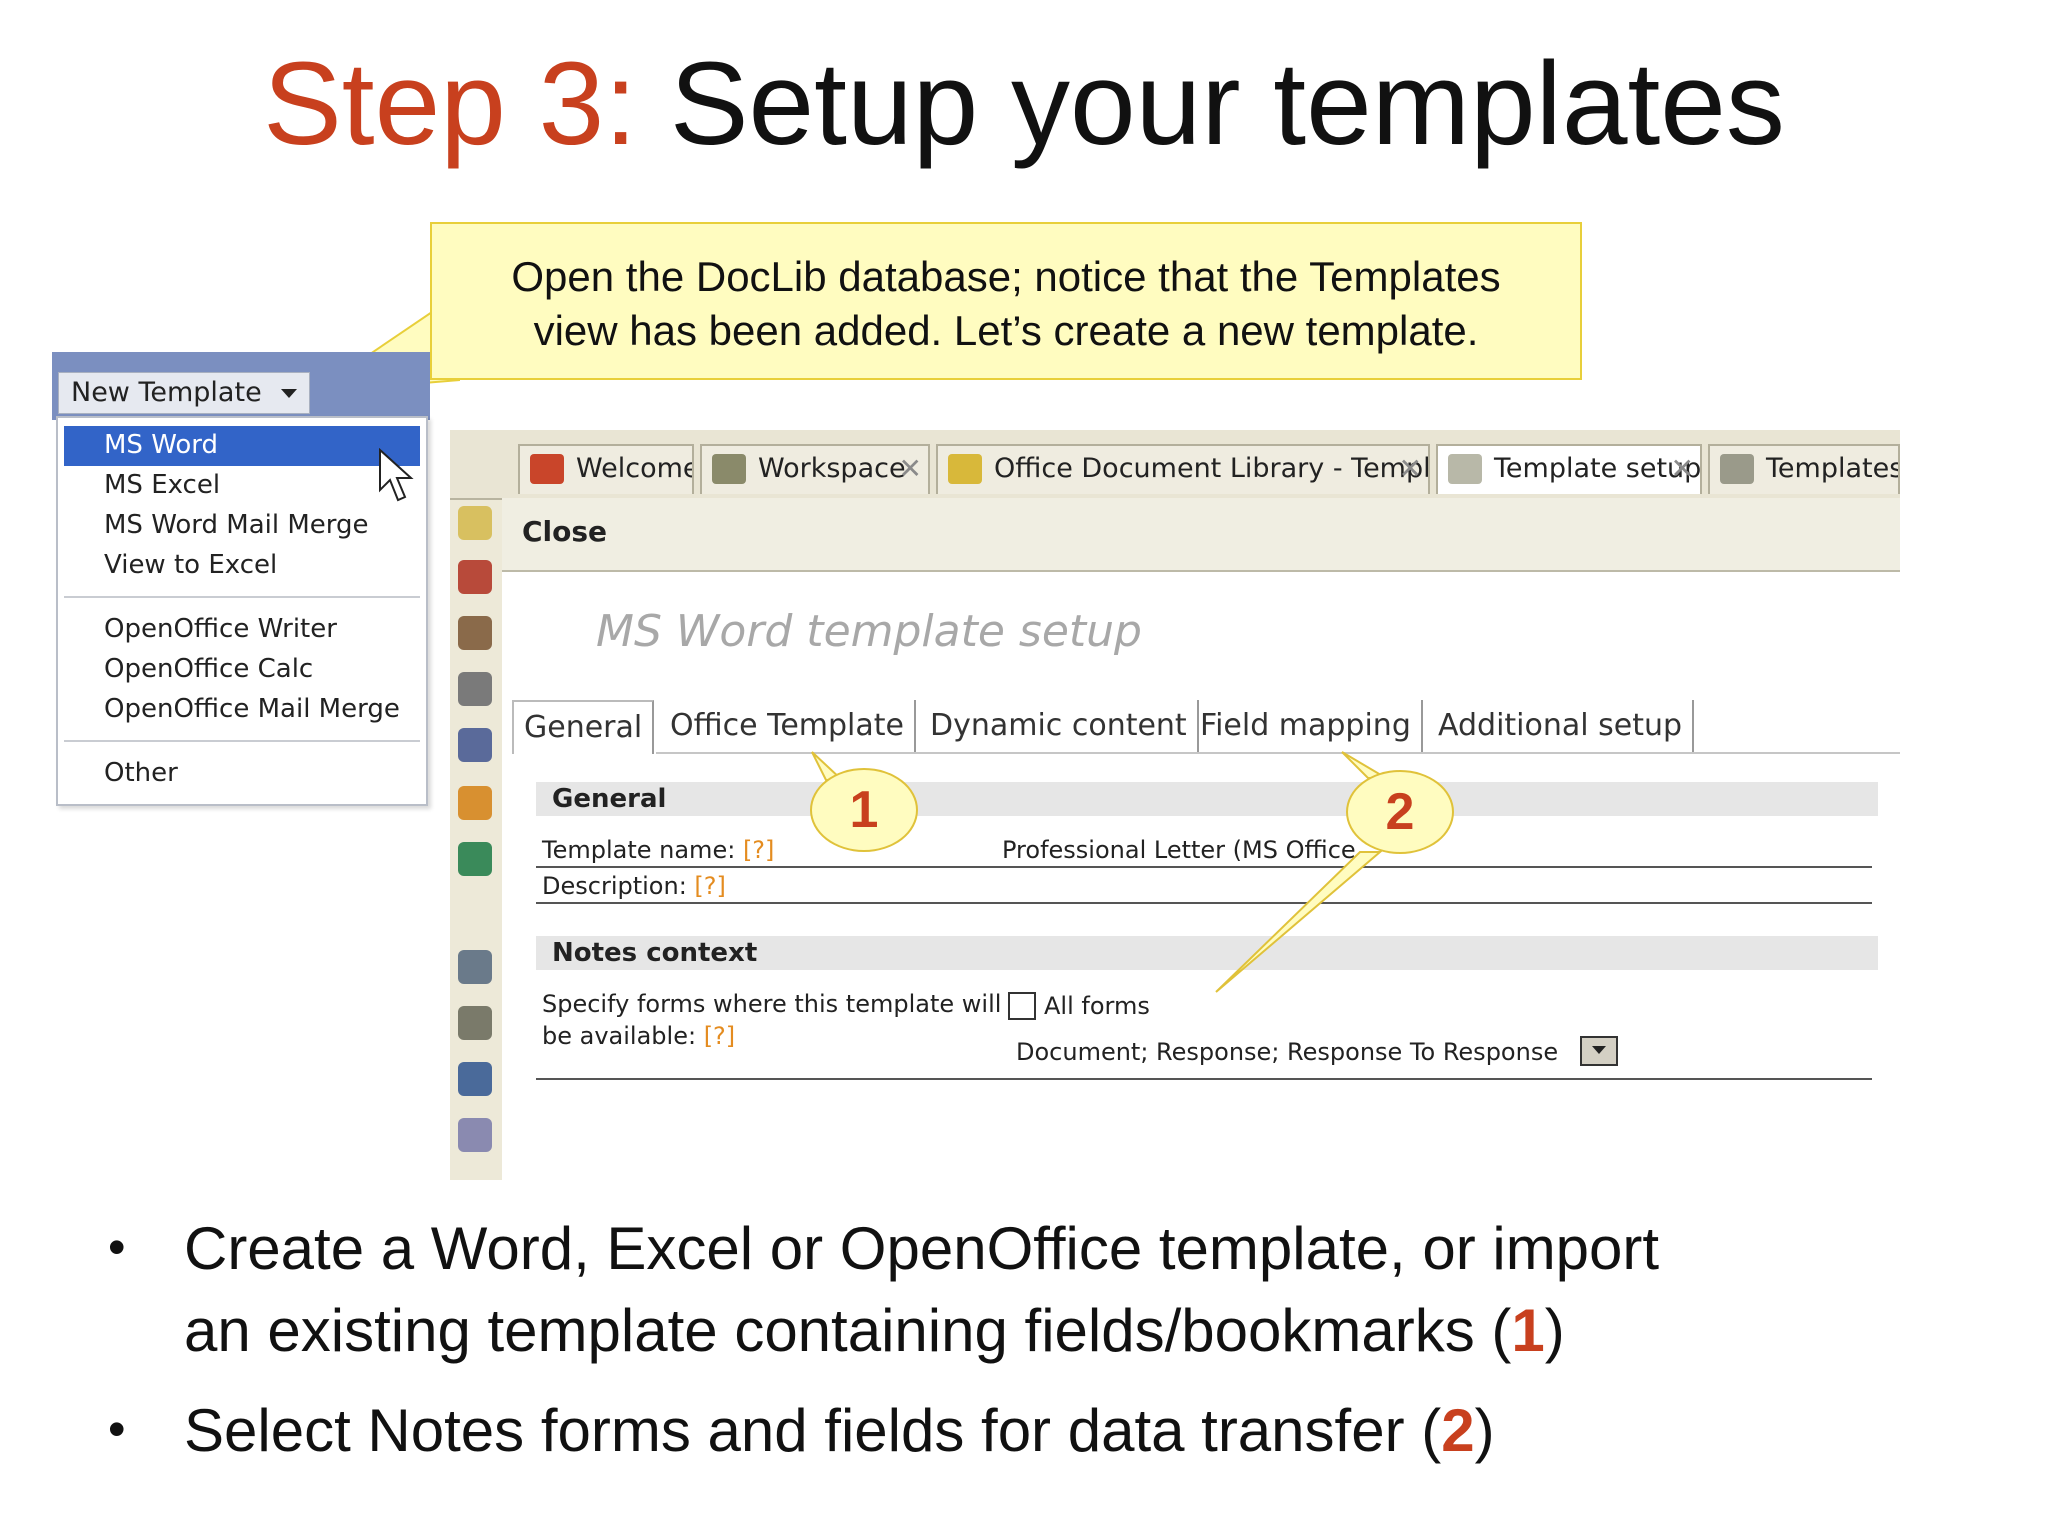 The image size is (2048, 1536). I want to click on calendar-icon, so click(475, 577).